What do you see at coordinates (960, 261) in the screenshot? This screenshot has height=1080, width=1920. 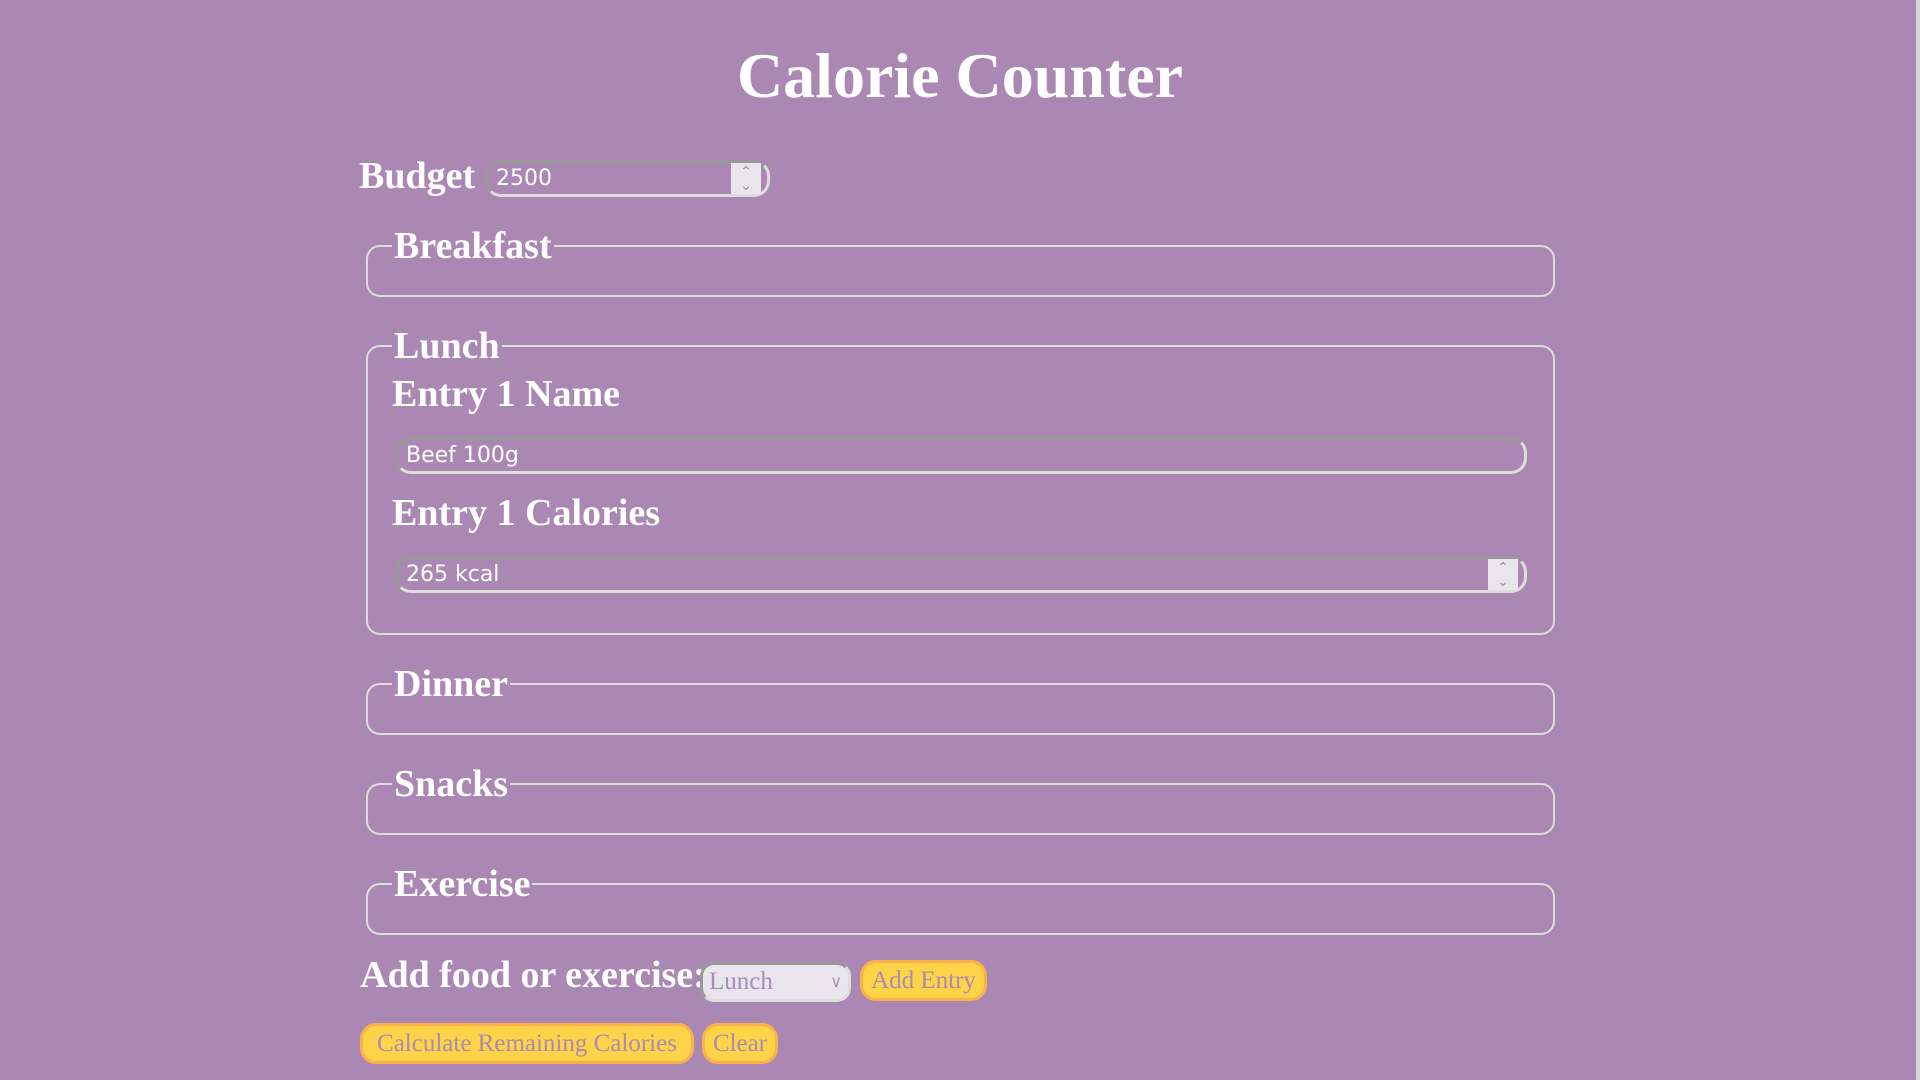 I see `breakfast-fieldset: Breakfast` at bounding box center [960, 261].